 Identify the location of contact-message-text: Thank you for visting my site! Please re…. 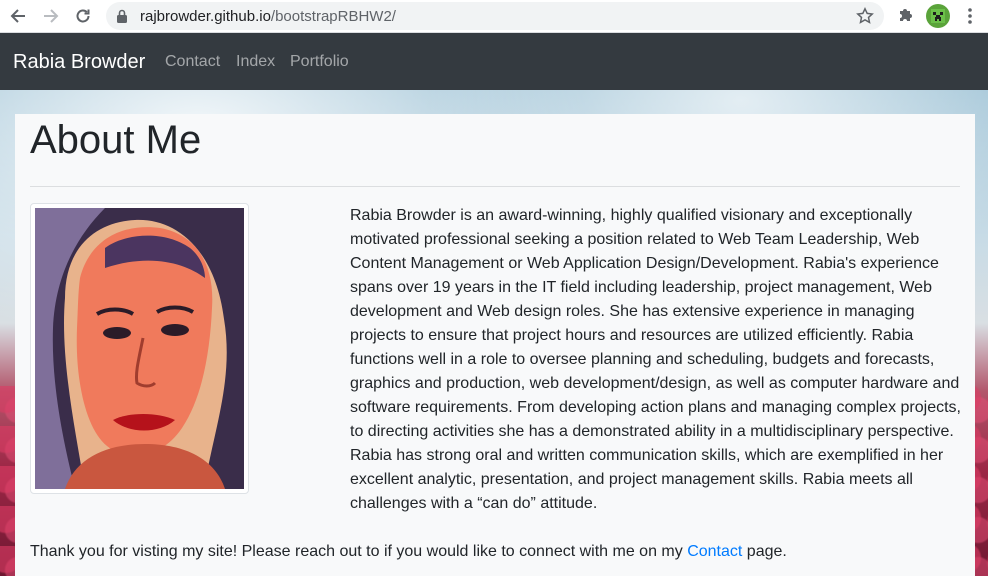
(359, 551).